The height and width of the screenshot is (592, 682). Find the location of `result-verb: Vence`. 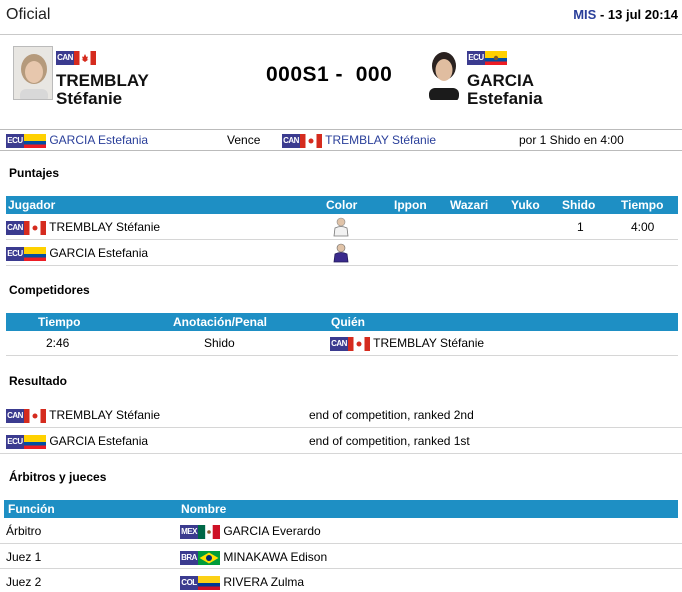

result-verb: Vence is located at coordinates (244, 140).